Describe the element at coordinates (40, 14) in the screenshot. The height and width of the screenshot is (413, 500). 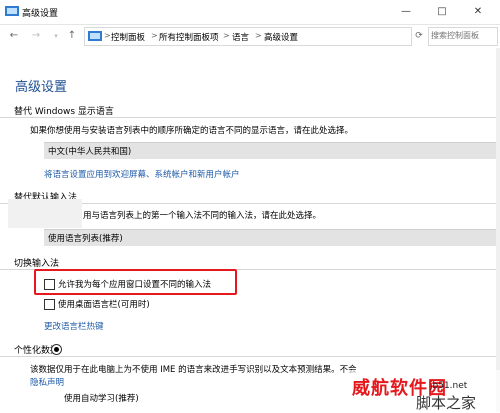
I see `window-title: 高级设置` at that location.